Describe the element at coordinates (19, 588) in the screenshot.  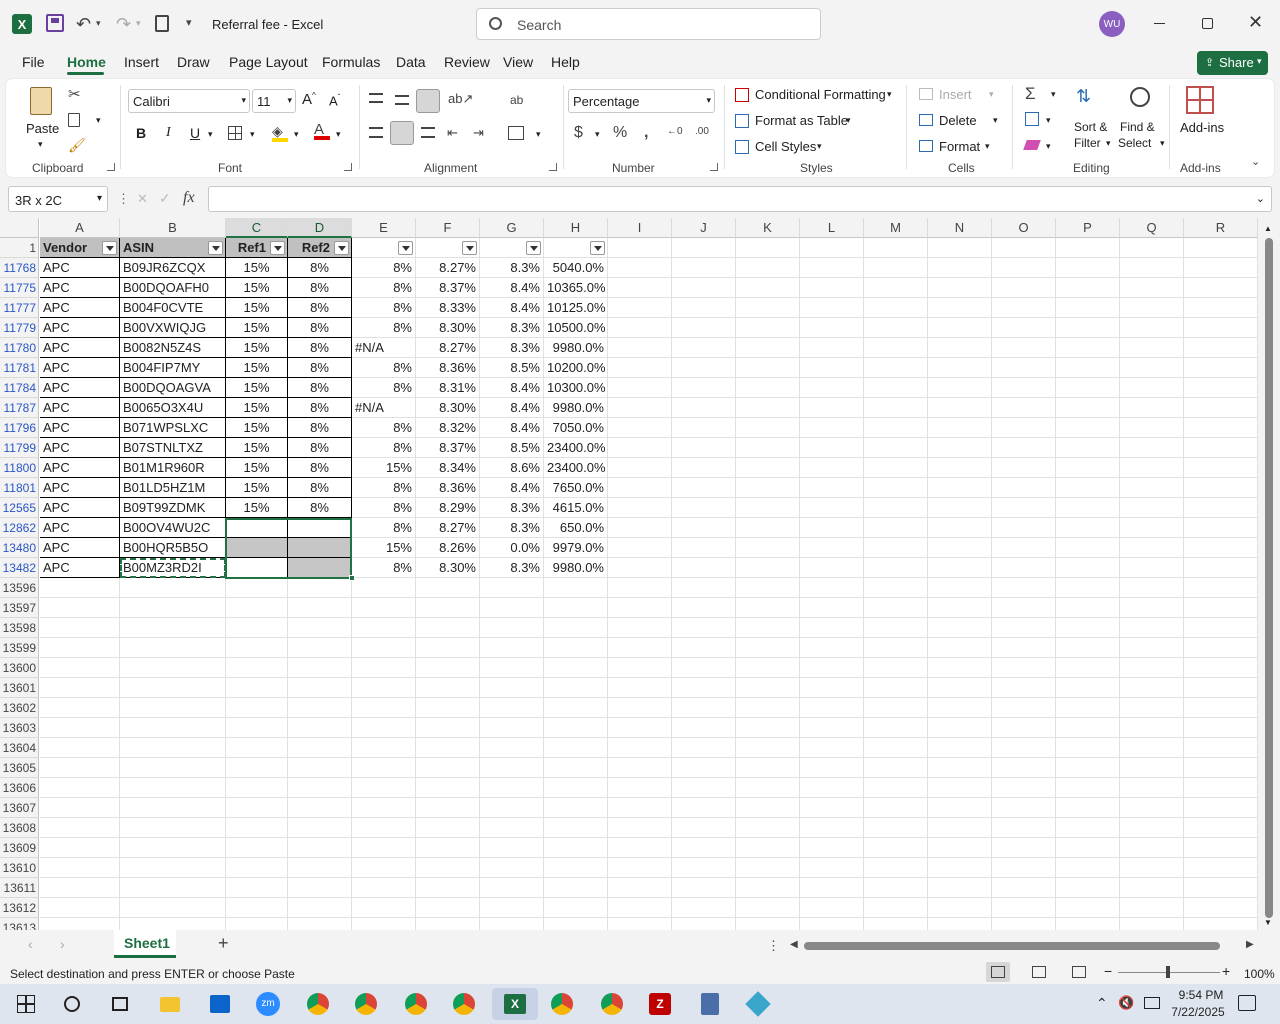
I see `row-header: 13596` at that location.